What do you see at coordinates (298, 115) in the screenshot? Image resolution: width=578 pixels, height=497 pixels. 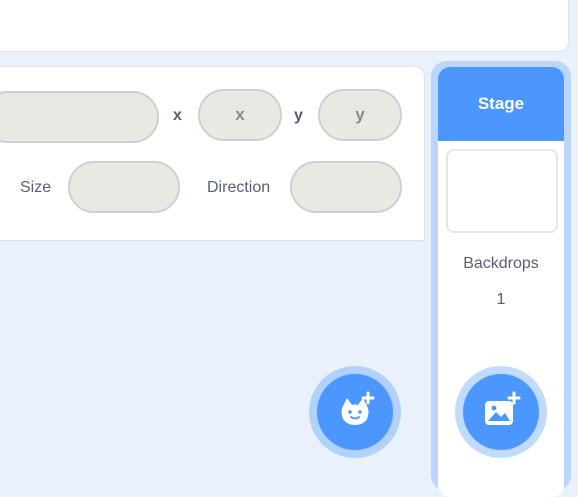 I see `y-label: y` at bounding box center [298, 115].